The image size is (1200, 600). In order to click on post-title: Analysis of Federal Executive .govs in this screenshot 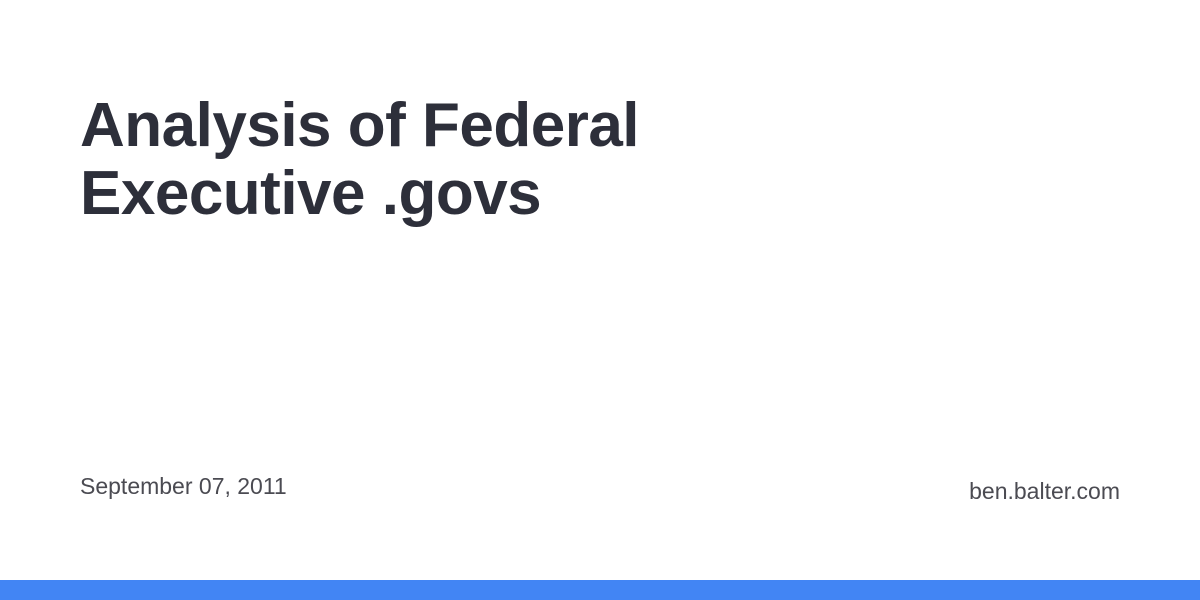, I will do `click(430, 160)`.